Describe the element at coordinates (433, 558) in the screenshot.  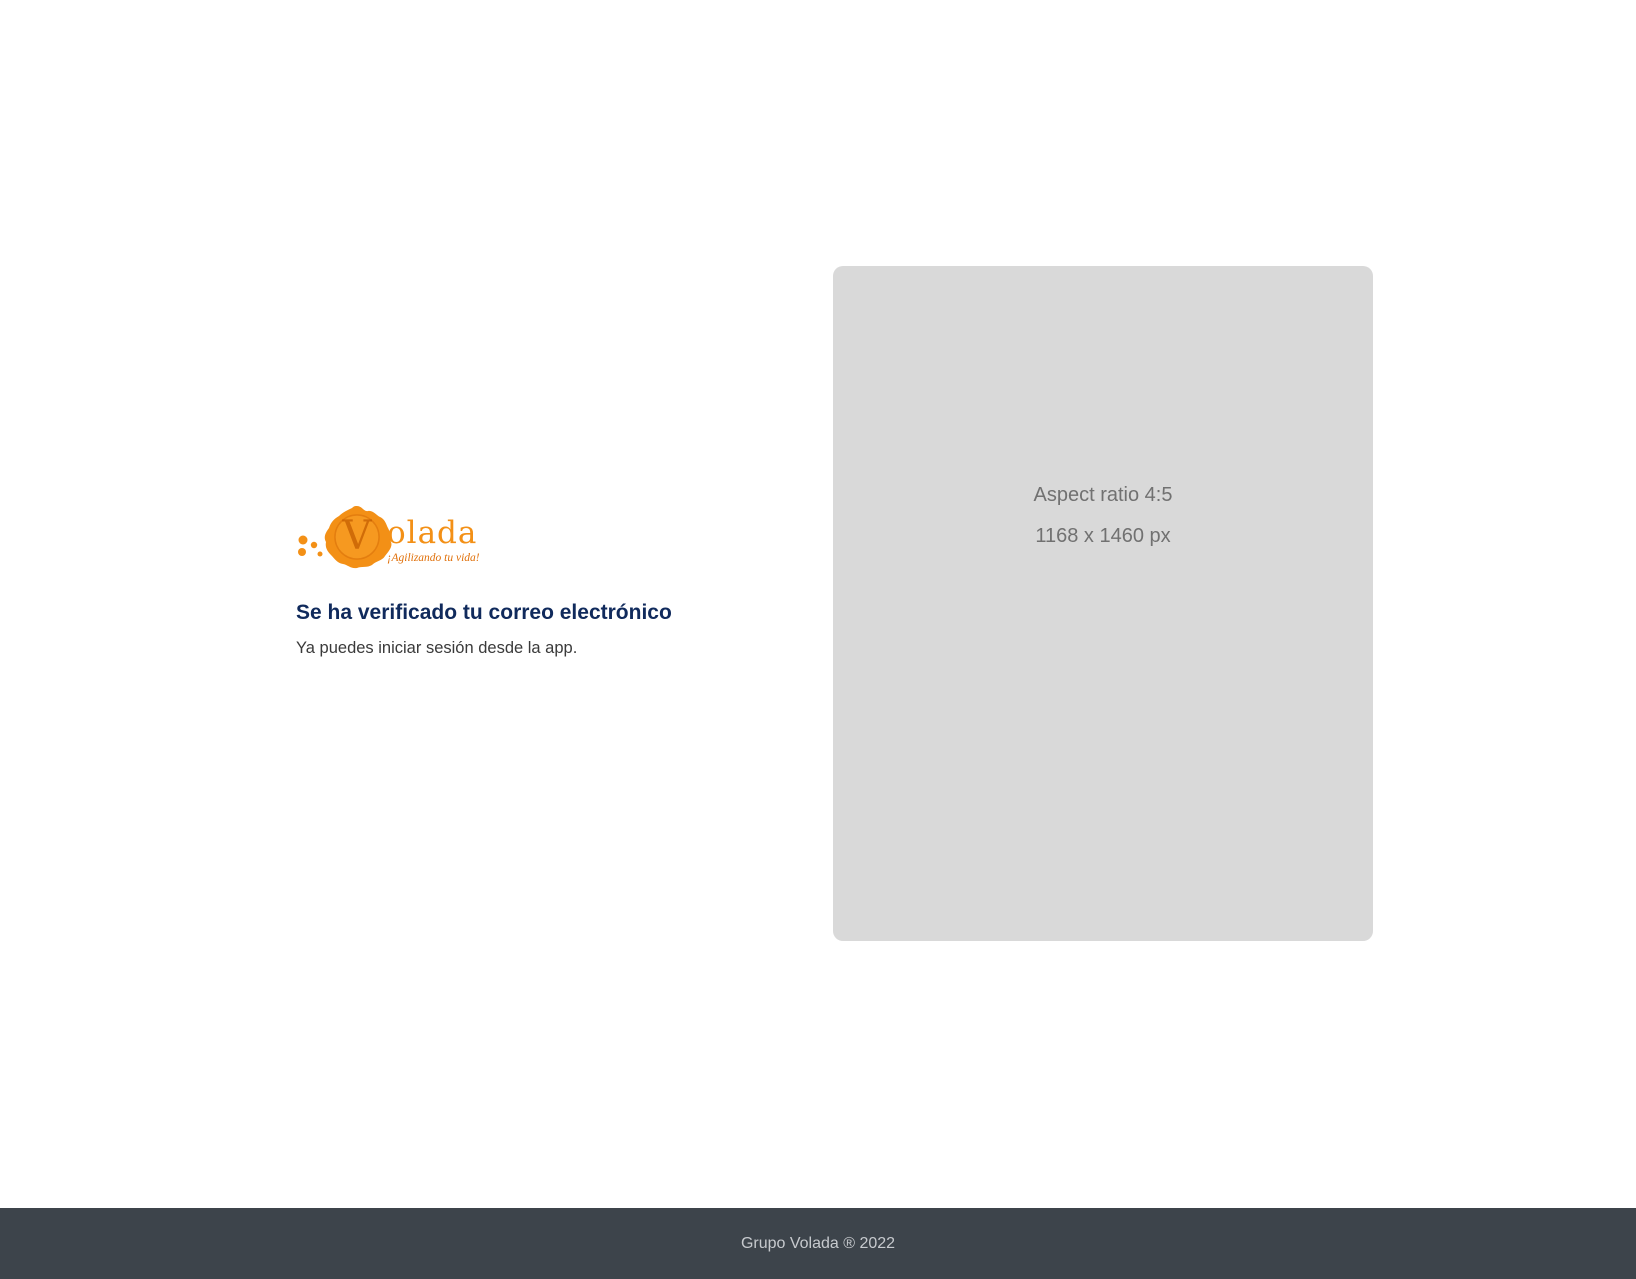
I see `logo-tagline: ¡Agilizando tu vida!` at that location.